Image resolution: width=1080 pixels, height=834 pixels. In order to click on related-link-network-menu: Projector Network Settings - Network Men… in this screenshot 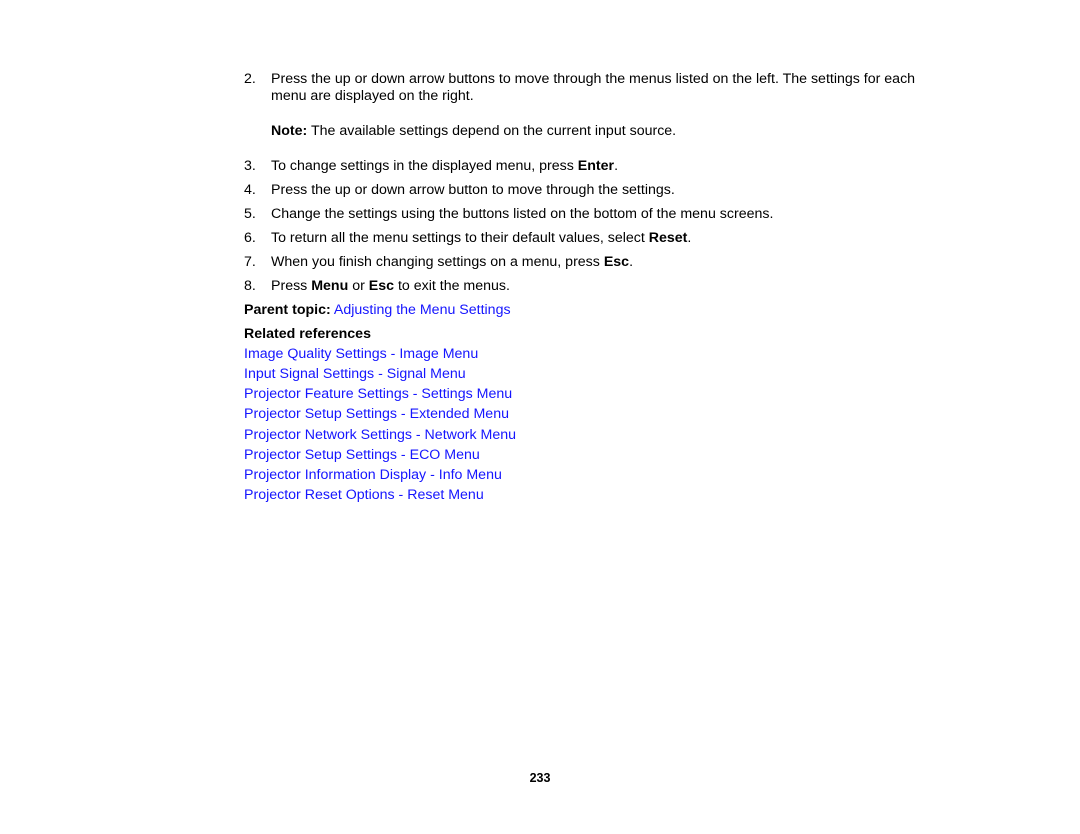, I will do `click(380, 435)`.